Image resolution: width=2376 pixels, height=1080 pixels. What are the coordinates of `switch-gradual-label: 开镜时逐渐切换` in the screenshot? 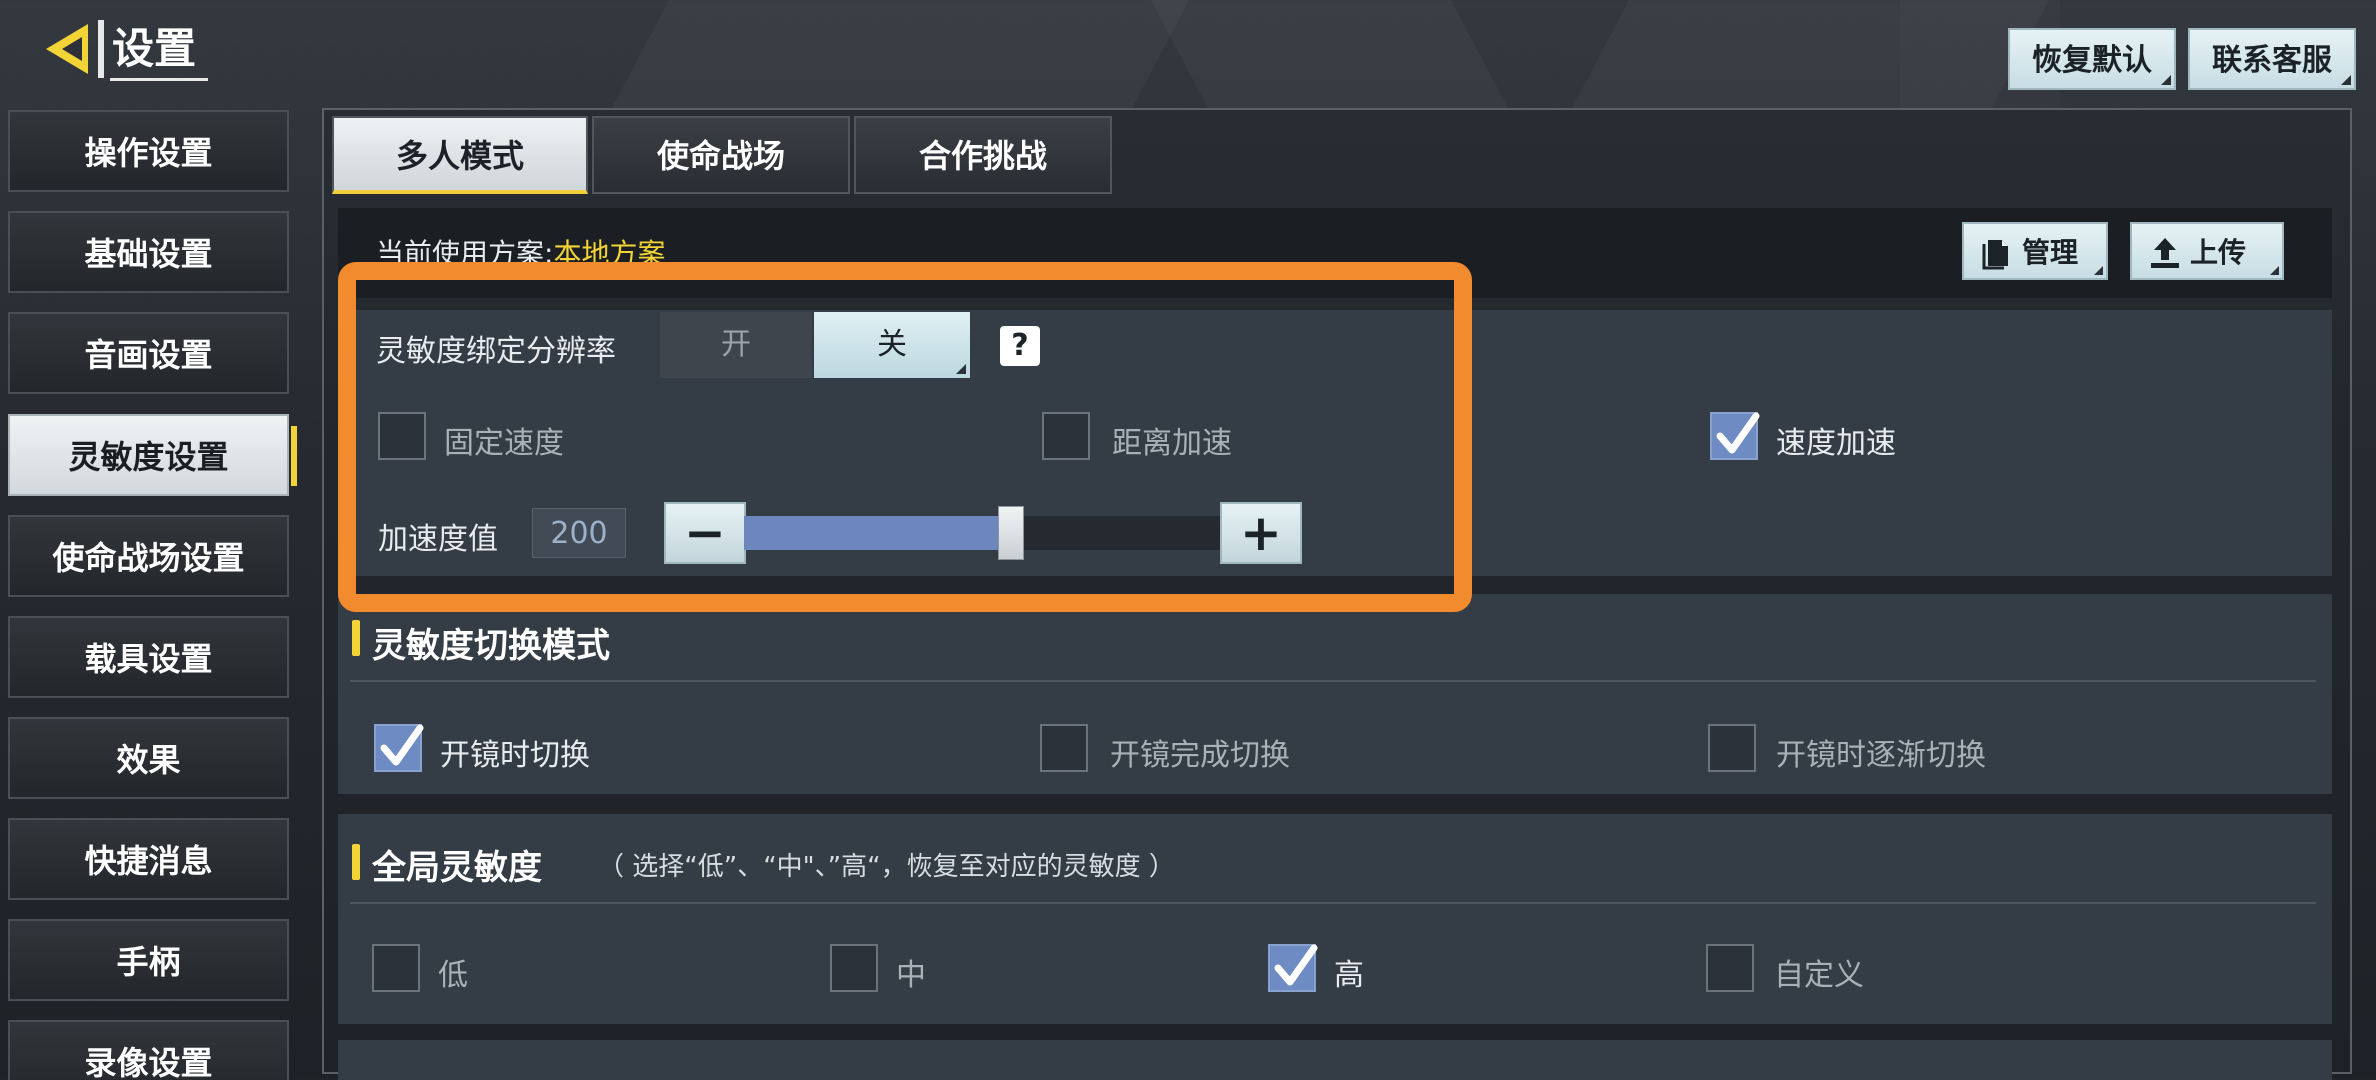 It's located at (1881, 755).